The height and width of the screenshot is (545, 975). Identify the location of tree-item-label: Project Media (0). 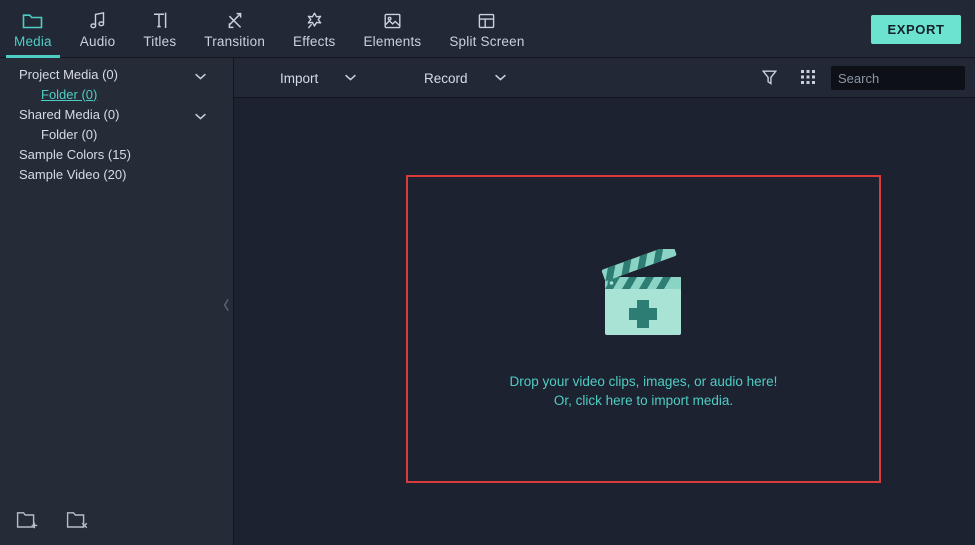
(68, 74).